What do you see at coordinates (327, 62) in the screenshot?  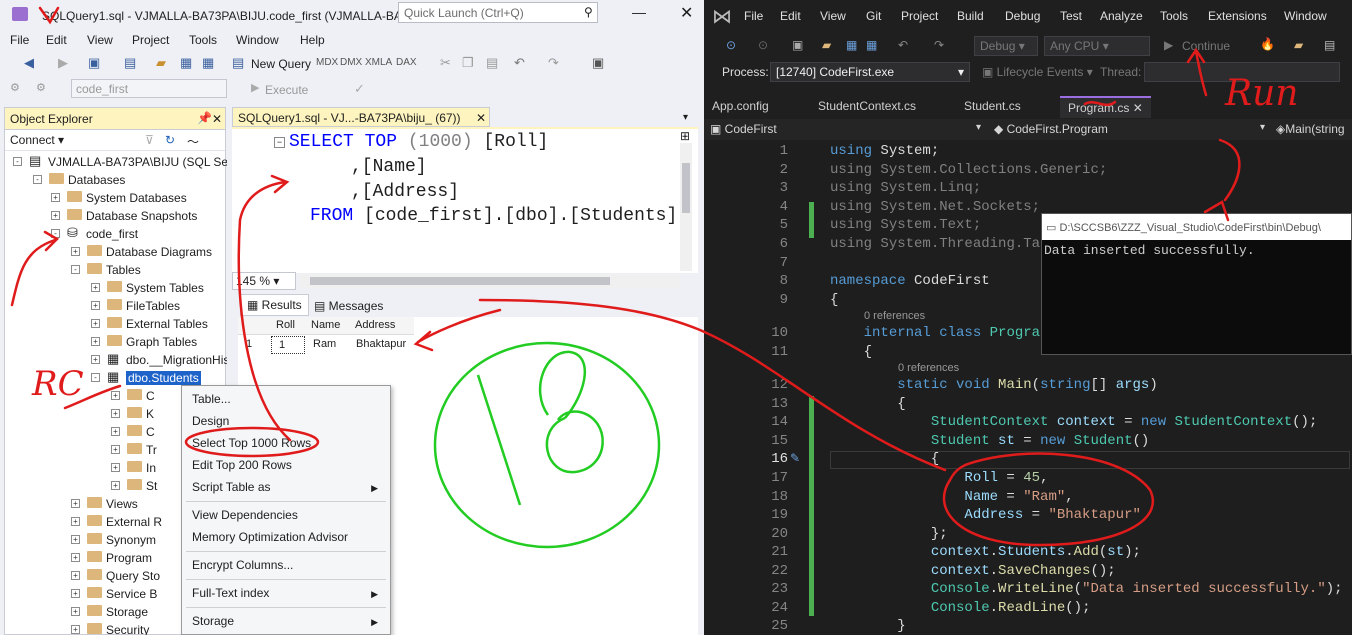 I see `mdx-query-icon: MDX` at bounding box center [327, 62].